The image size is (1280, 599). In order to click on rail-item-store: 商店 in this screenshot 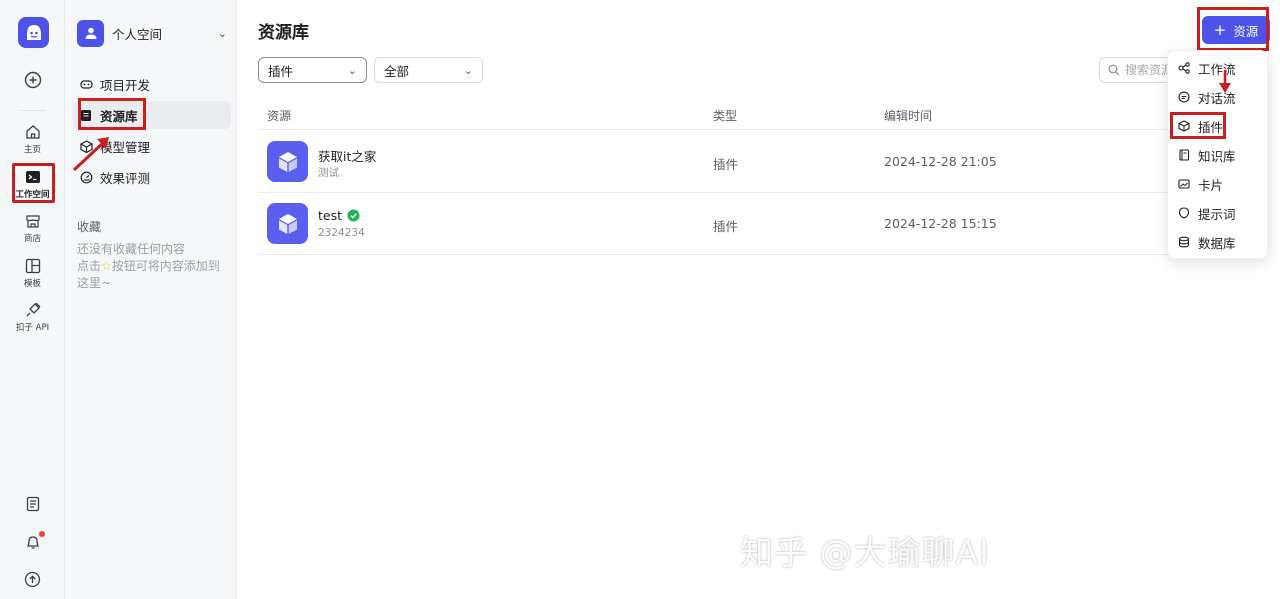, I will do `click(32, 228)`.